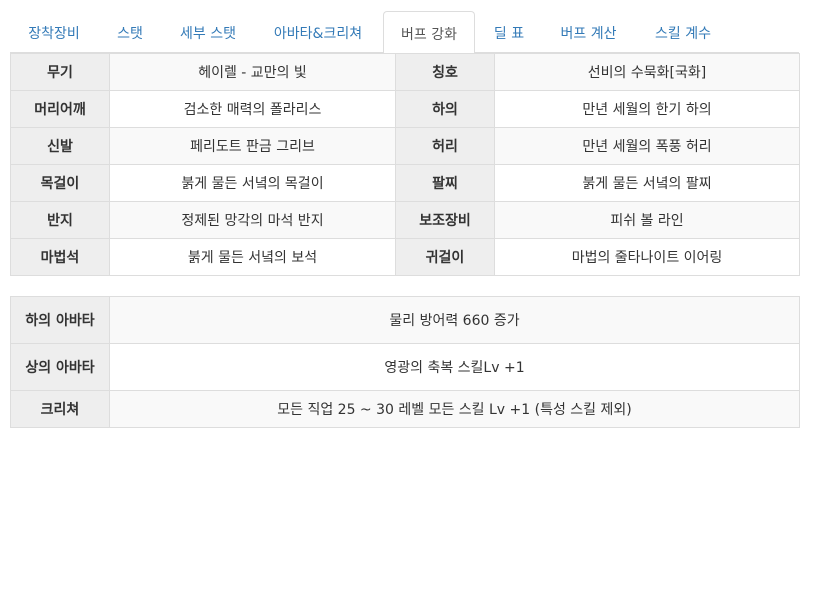 The height and width of the screenshot is (614, 819). Describe the element at coordinates (60, 409) in the screenshot. I see `creature-label: 크리쳐` at that location.